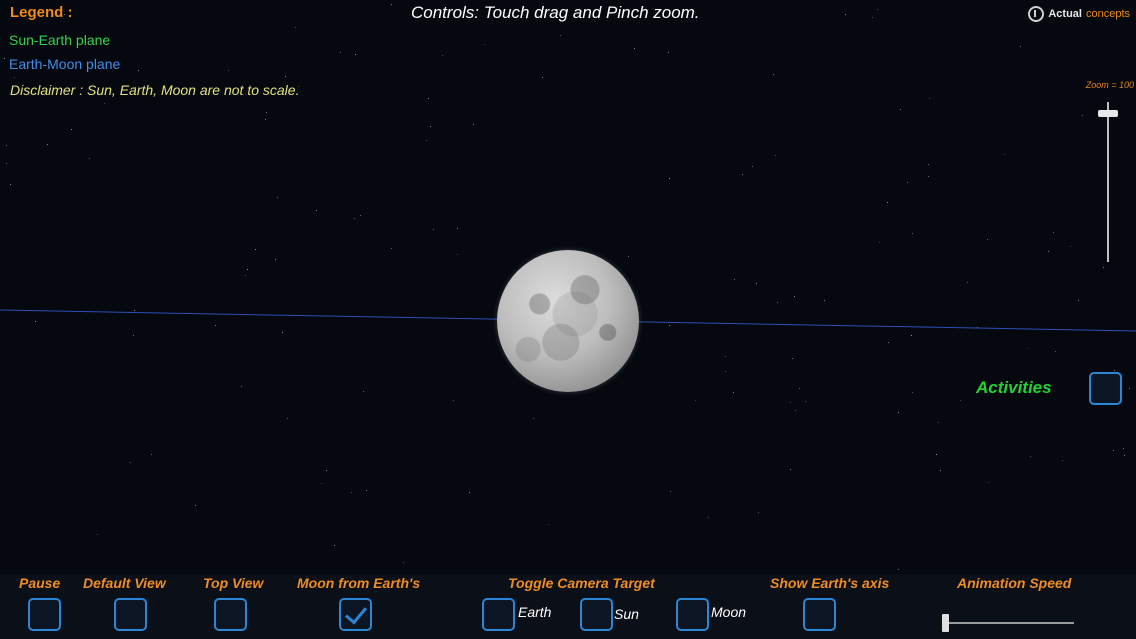  Describe the element at coordinates (830, 583) in the screenshot. I see `show-axis-label: Show Earth's axis` at that location.